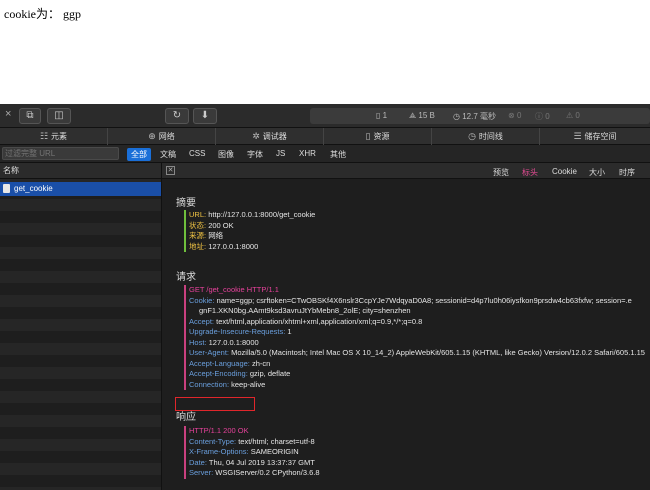 This screenshot has width=650, height=490. Describe the element at coordinates (8, 114) in the screenshot. I see `close-inspector-button: ×` at that location.